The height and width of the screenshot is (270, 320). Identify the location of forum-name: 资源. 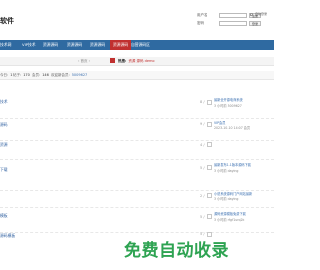
(4, 145).